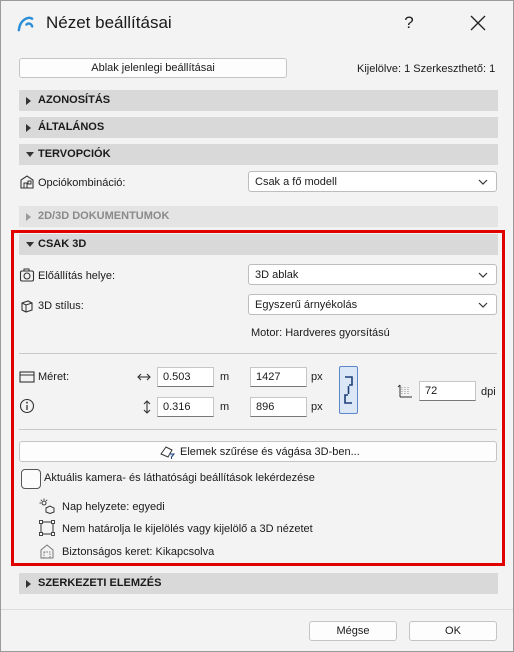 Image resolution: width=514 pixels, height=652 pixels. Describe the element at coordinates (258, 127) in the screenshot. I see `section-general: ÁLTALÁNOS` at that location.